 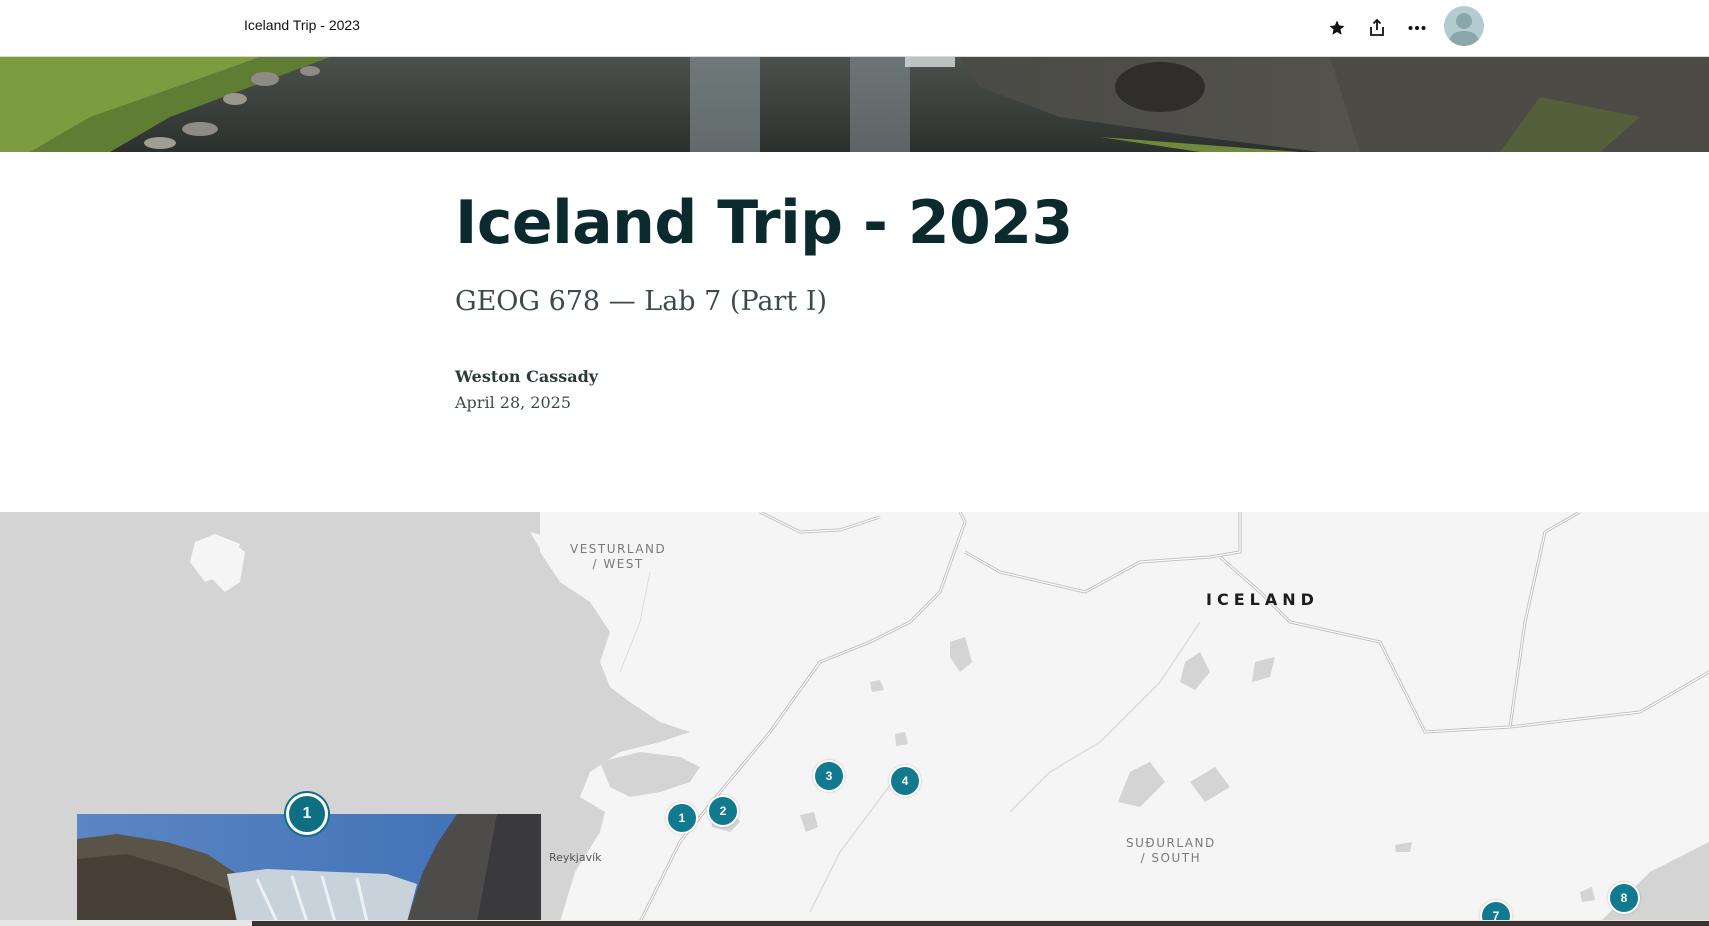 What do you see at coordinates (980, 923) in the screenshot?
I see `scrollbar-thumb` at bounding box center [980, 923].